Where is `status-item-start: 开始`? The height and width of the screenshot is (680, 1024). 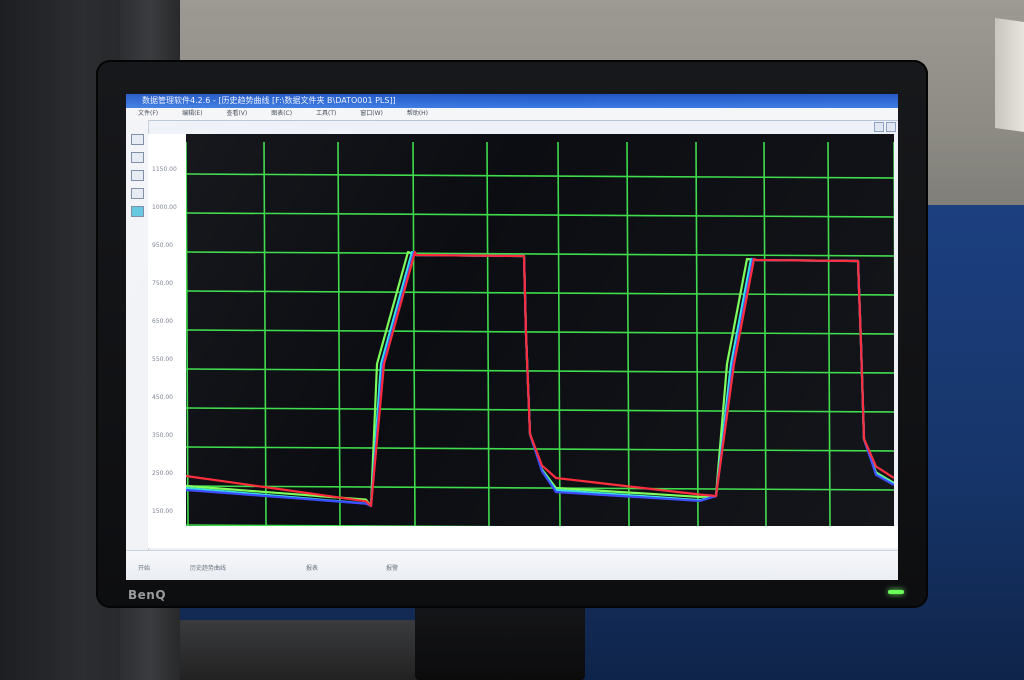
status-item-start: 开始 is located at coordinates (144, 567).